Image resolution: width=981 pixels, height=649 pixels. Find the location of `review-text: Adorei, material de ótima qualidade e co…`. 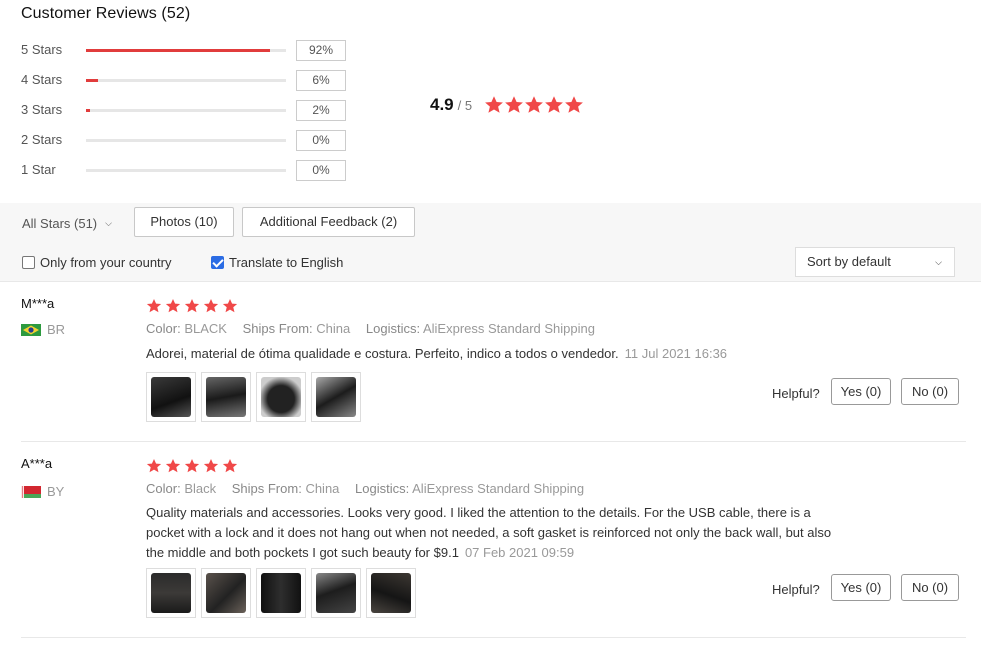

review-text: Adorei, material de ótima qualidade e co… is located at coordinates (382, 353).